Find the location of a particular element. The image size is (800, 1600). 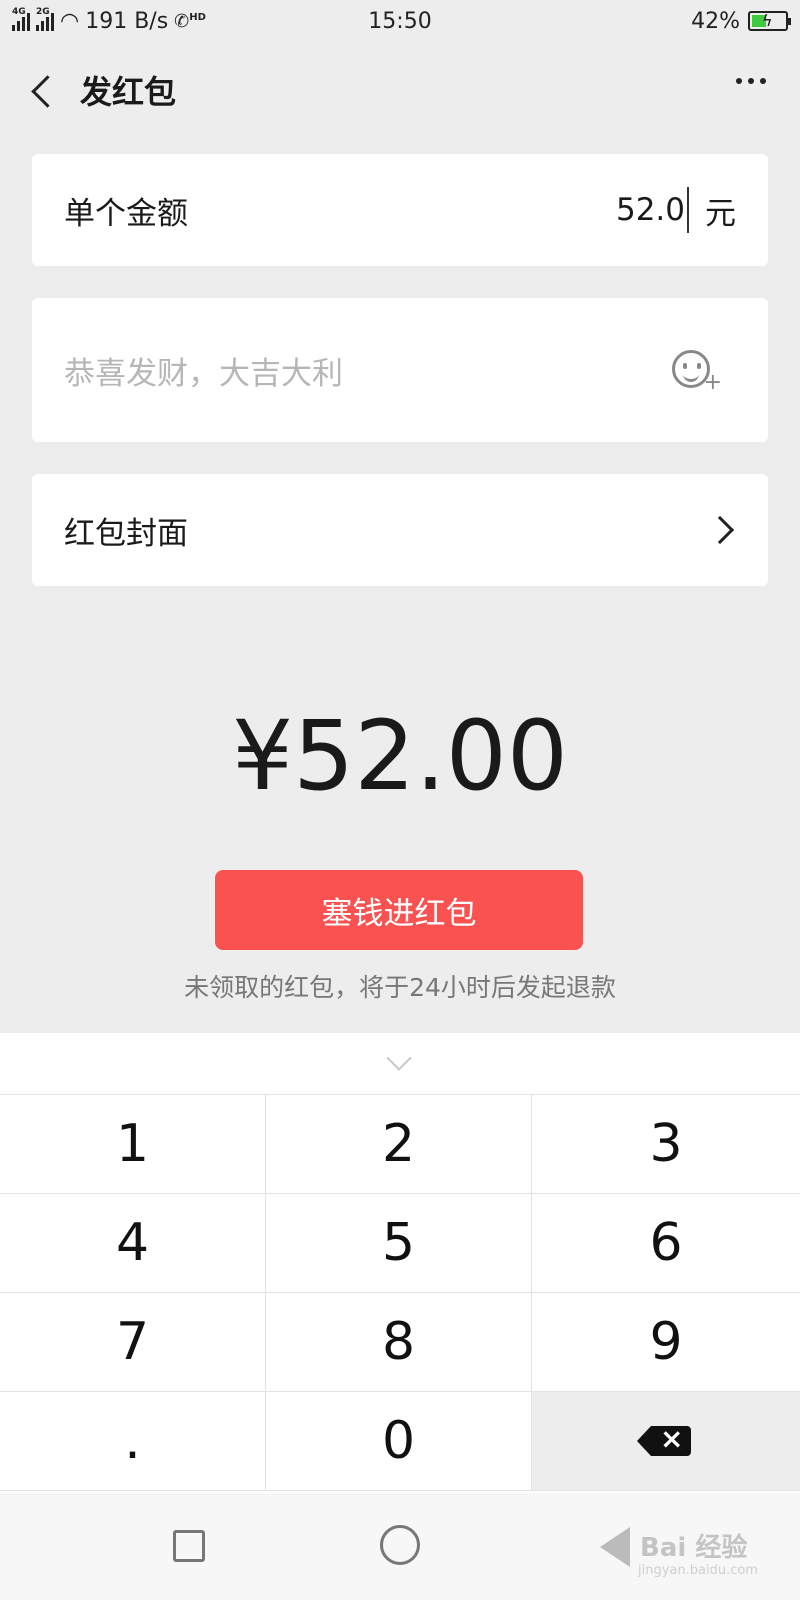

key-3: 3 is located at coordinates (666, 1144).